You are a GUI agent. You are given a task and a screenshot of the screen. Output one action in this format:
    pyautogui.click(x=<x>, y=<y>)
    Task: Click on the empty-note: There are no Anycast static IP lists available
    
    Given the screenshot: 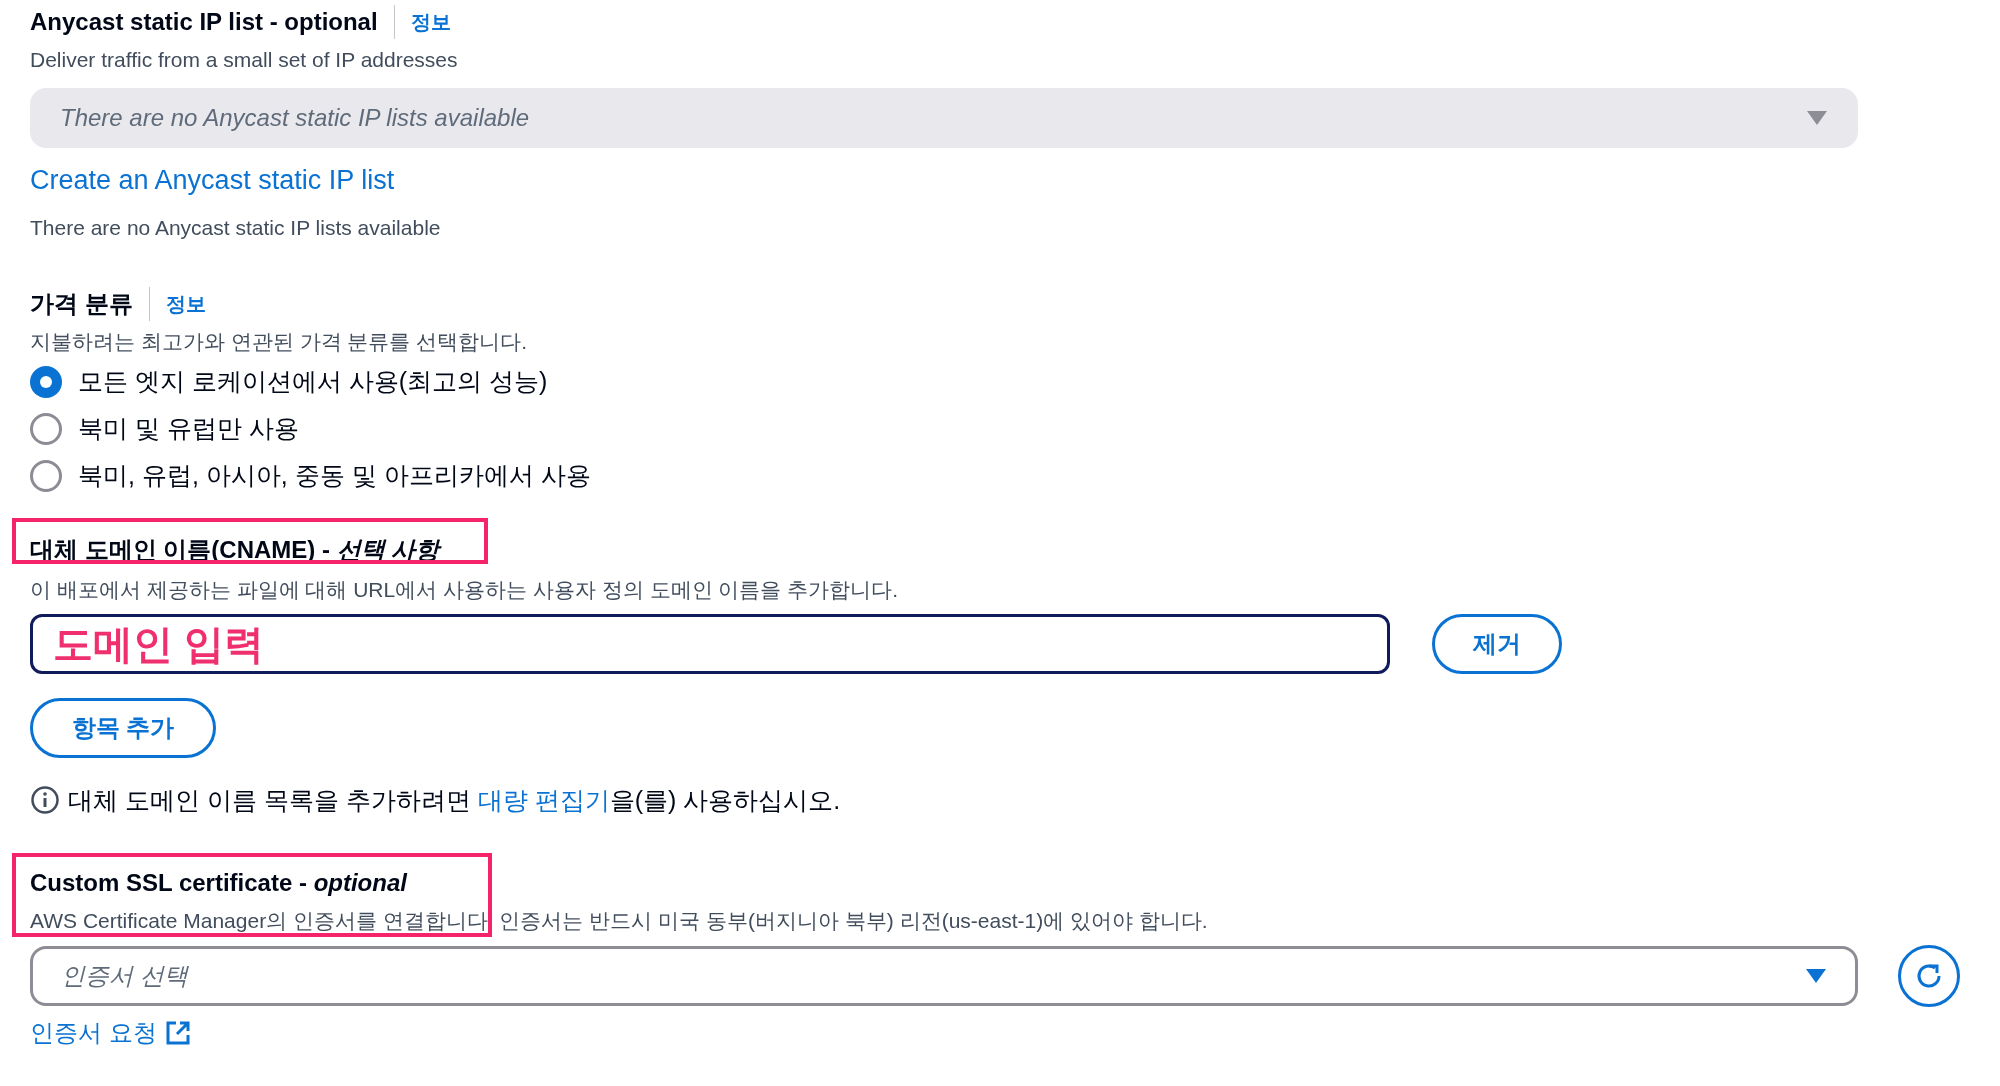 What is the action you would take?
    pyautogui.click(x=236, y=228)
    